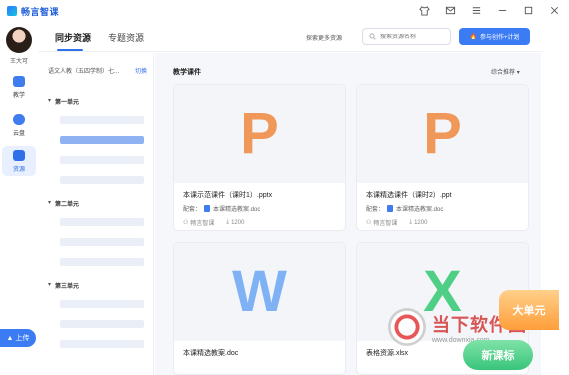  What do you see at coordinates (415, 36) in the screenshot?
I see `search-input` at bounding box center [415, 36].